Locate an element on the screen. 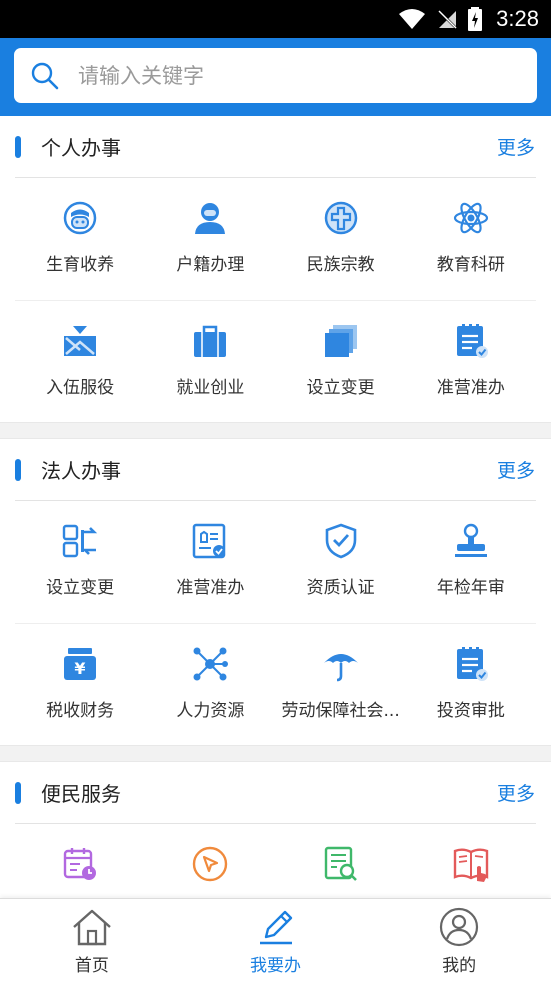 The width and height of the screenshot is (551, 981). service-label: 人力资源 is located at coordinates (210, 711).